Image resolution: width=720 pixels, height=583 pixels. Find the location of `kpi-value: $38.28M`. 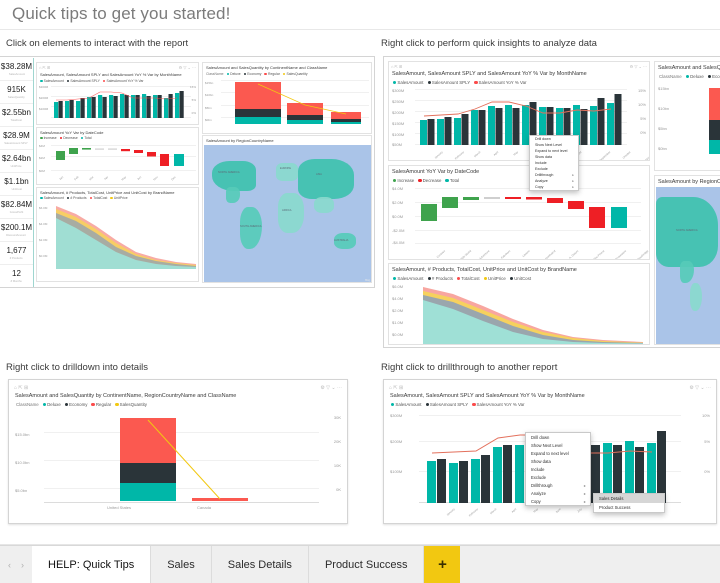

kpi-value: $38.28M is located at coordinates (16, 66).